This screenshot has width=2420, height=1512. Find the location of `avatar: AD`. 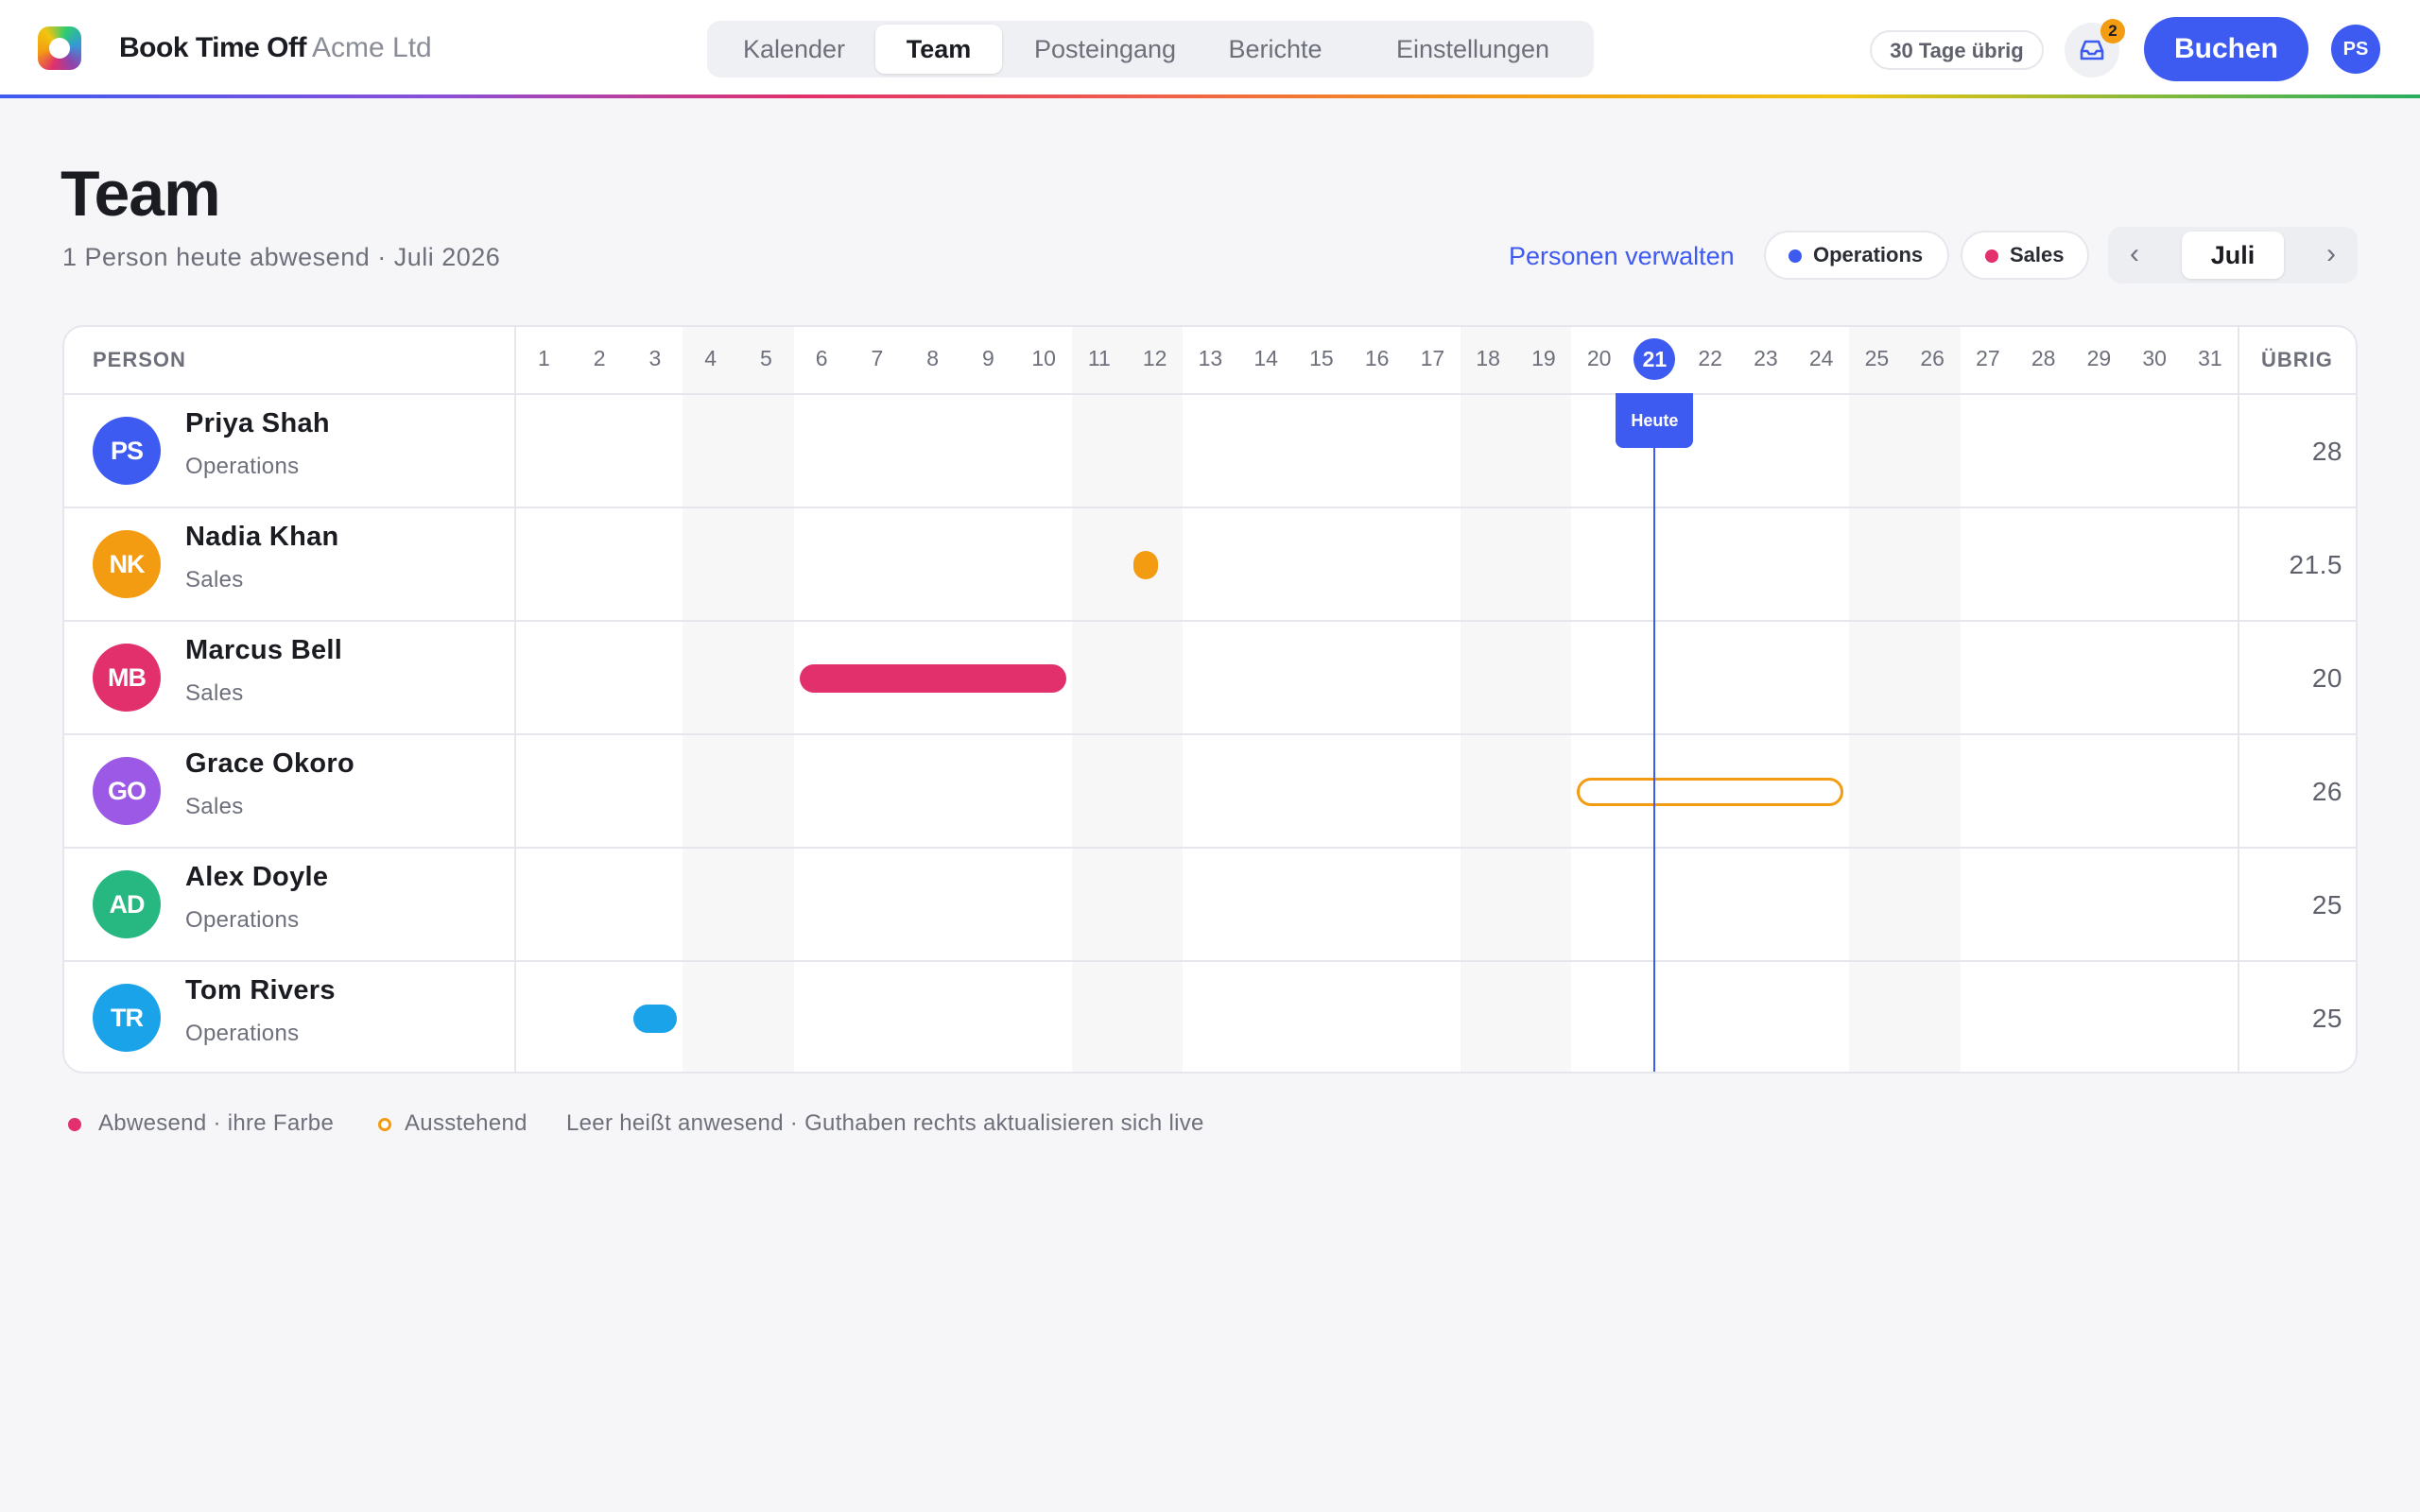

avatar: AD is located at coordinates (127, 904).